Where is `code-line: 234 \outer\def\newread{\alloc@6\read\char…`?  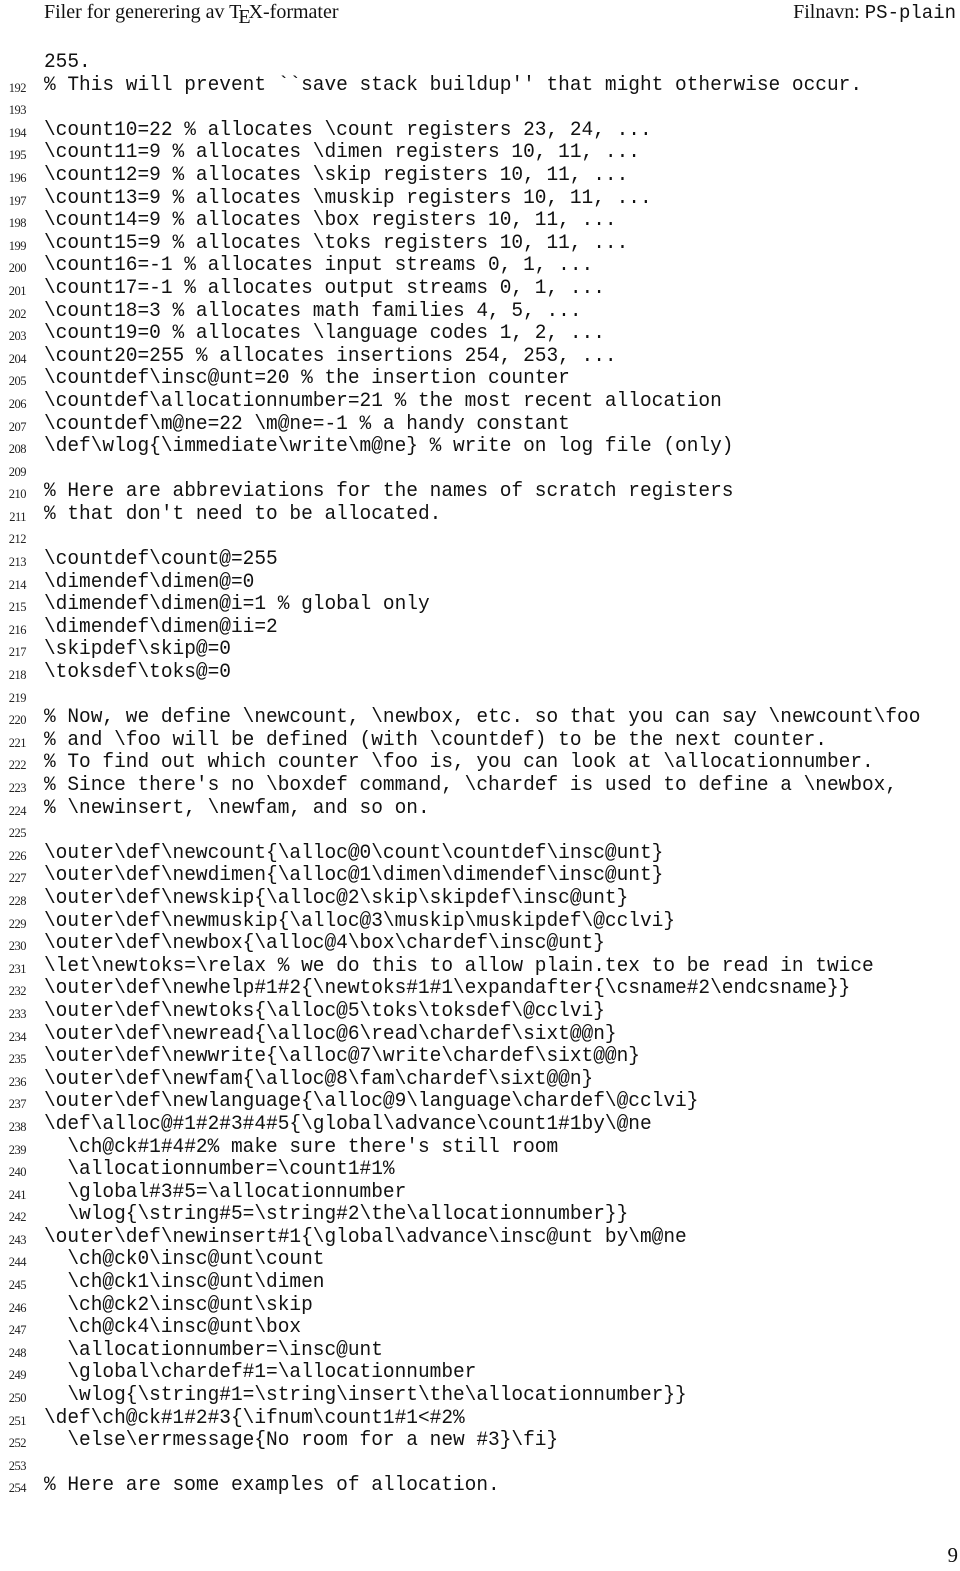 code-line: 234 \outer\def\newread{\alloc@6\read\char… is located at coordinates (480, 1034).